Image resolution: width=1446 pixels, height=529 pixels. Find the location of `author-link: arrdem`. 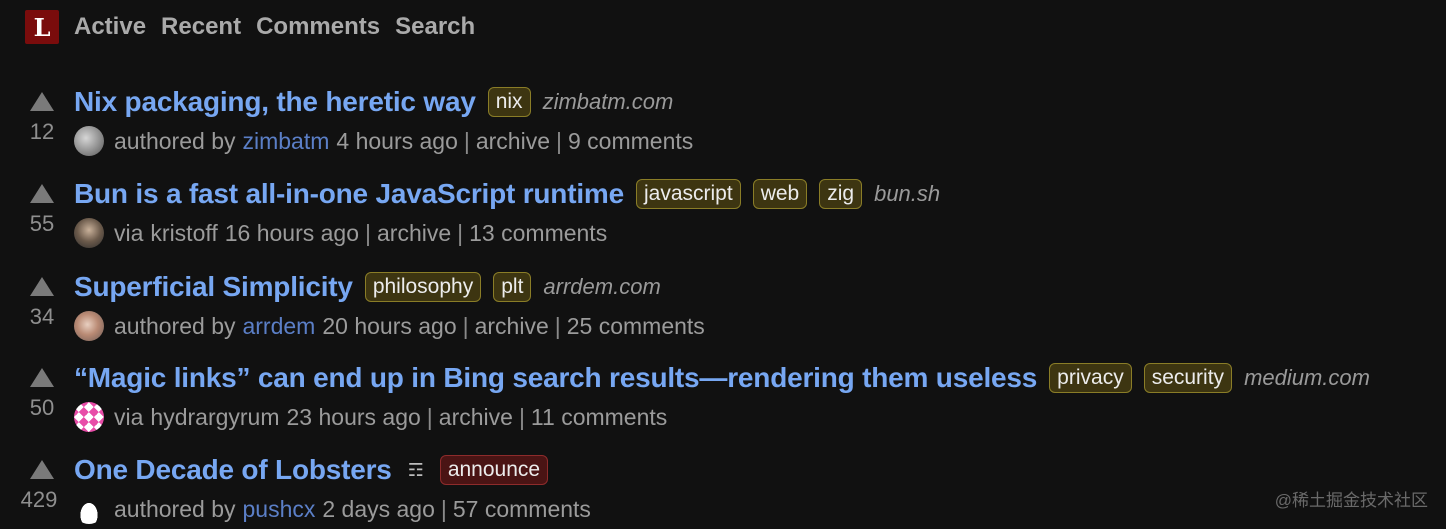

author-link: arrdem is located at coordinates (278, 326).